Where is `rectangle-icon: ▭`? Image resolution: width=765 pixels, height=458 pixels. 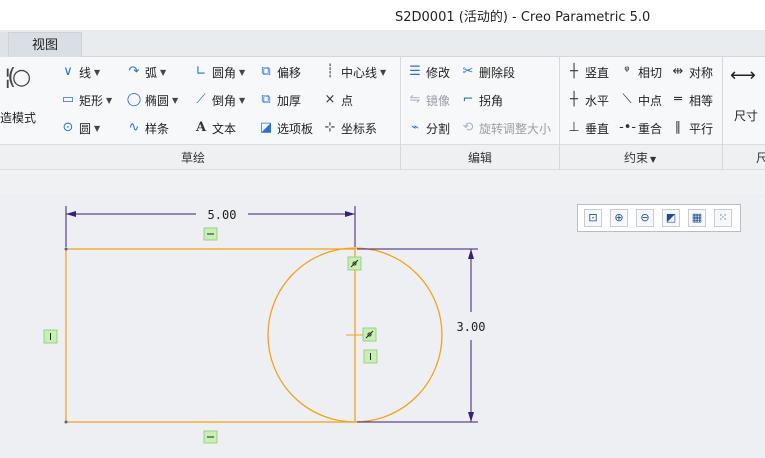
rectangle-icon: ▭ is located at coordinates (68, 99).